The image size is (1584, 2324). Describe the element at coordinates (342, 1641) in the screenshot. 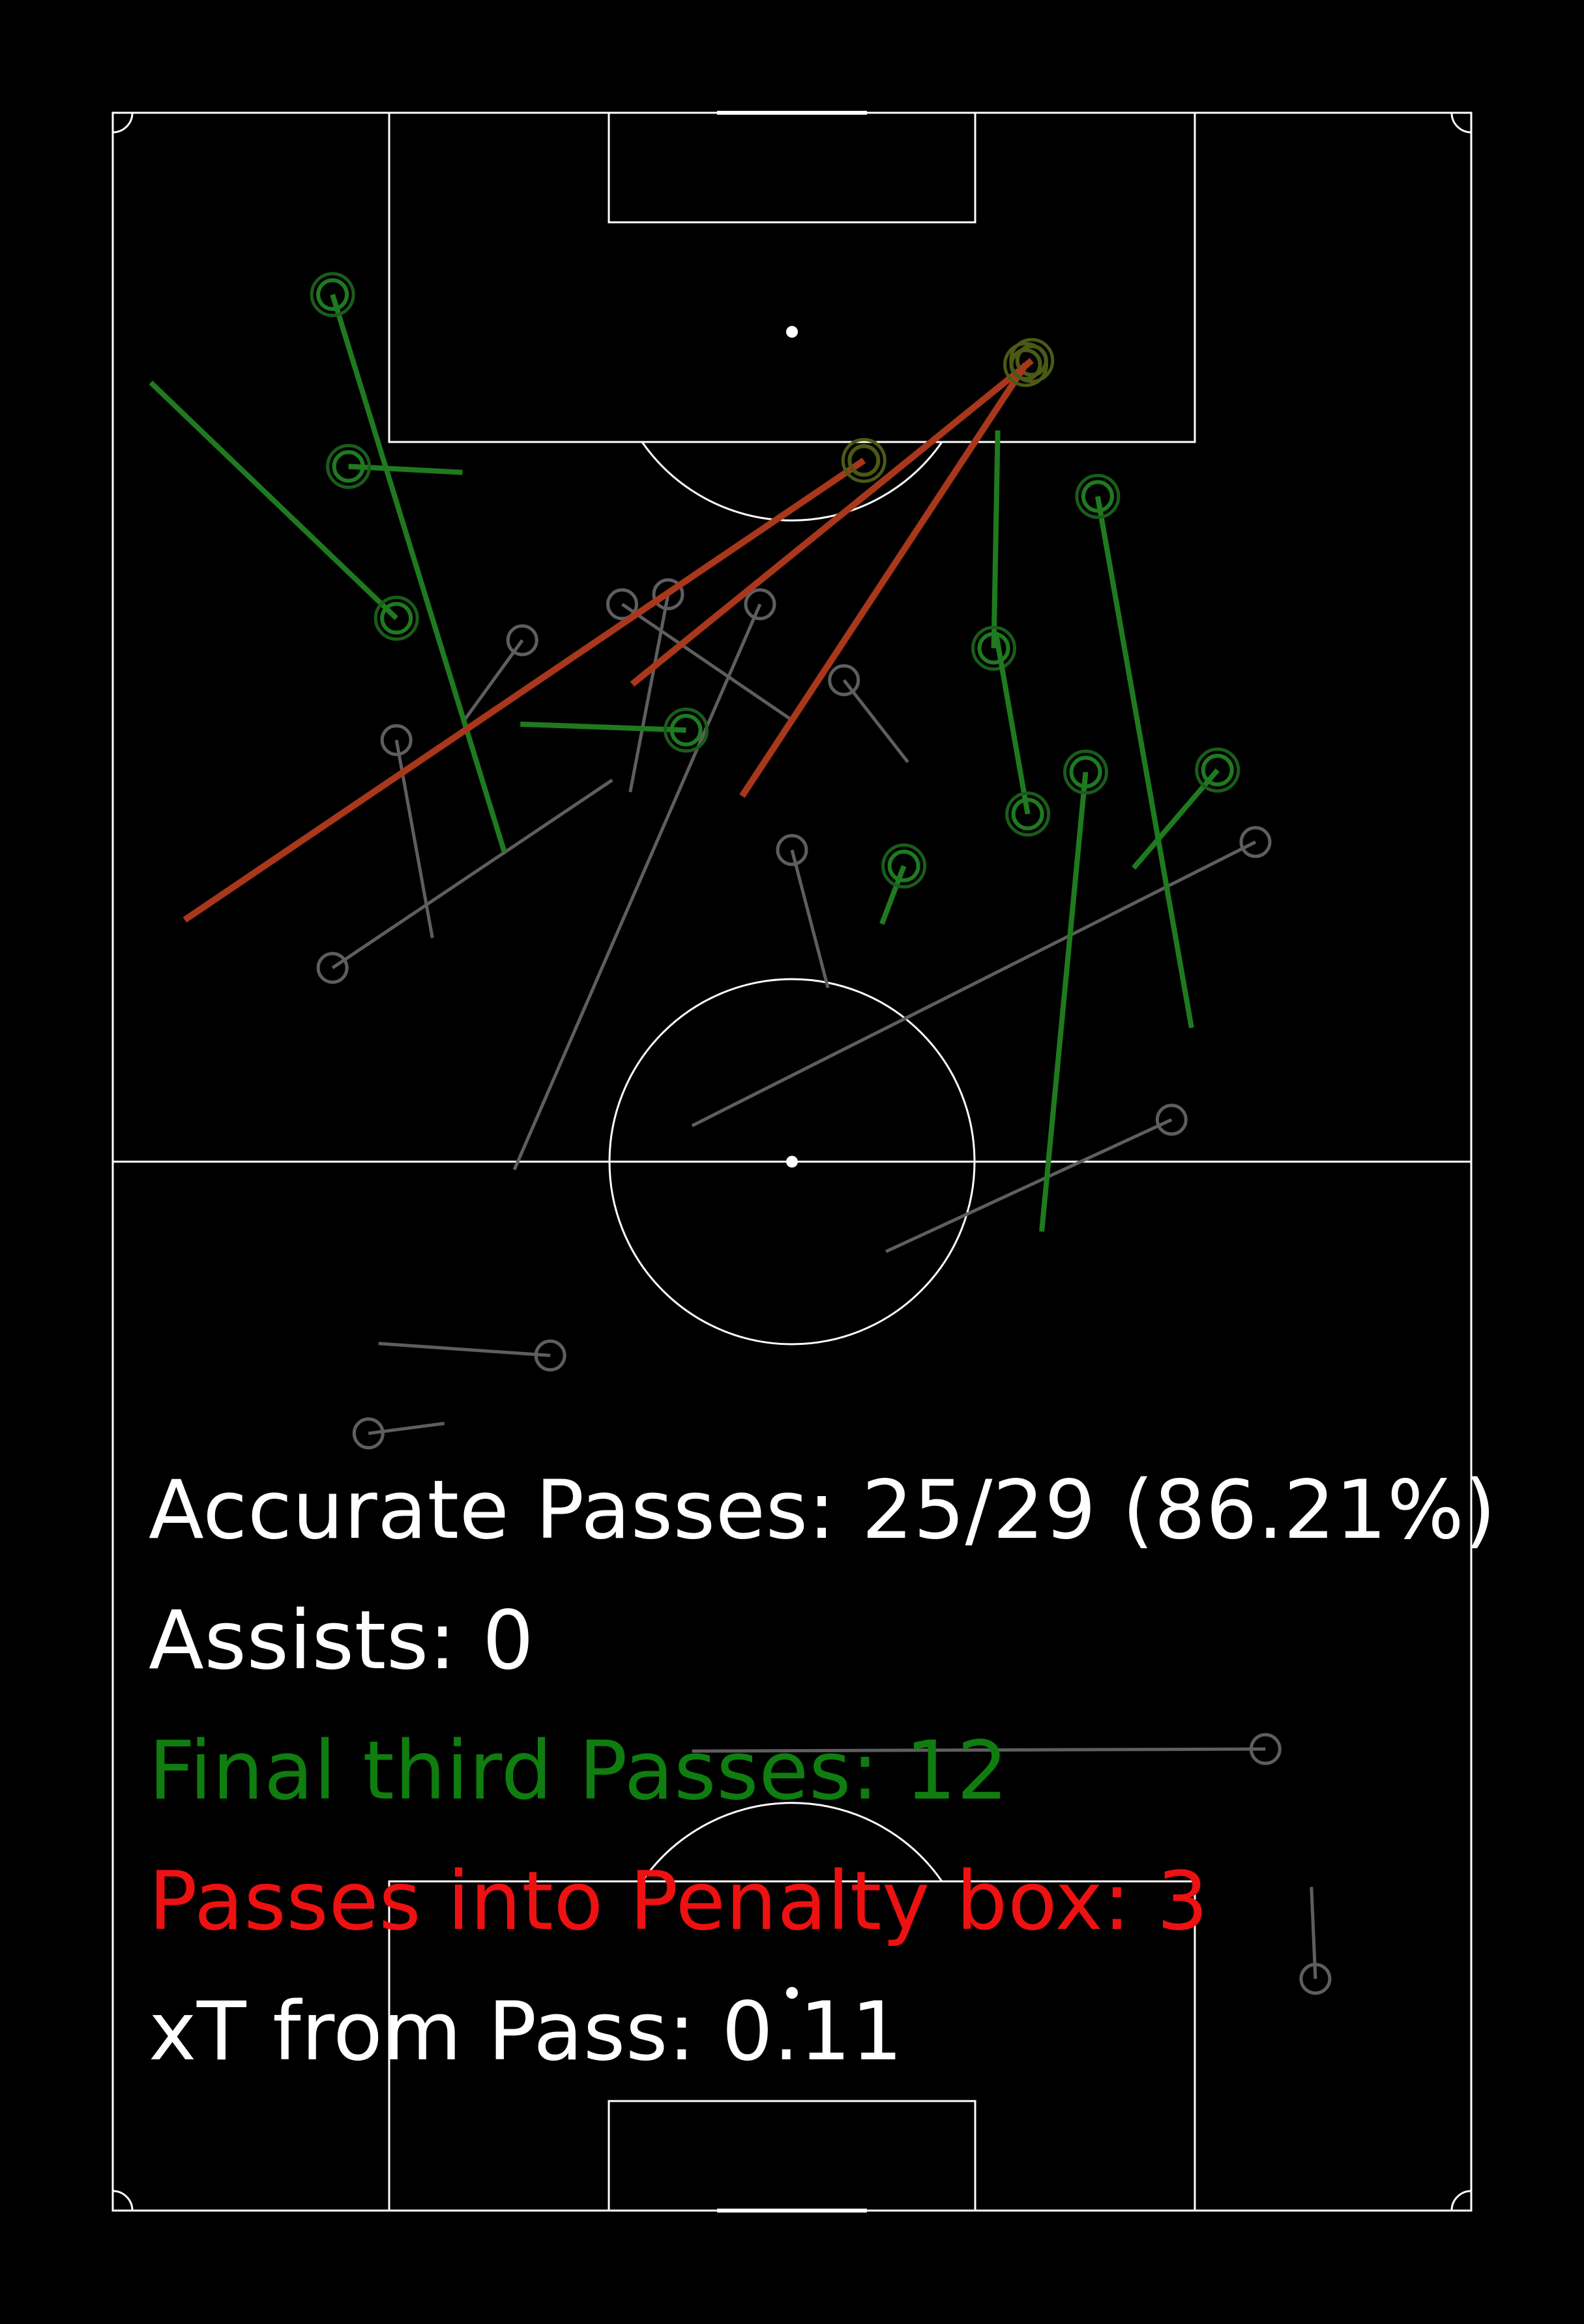

I see `stat-assists: Assists: 0` at that location.